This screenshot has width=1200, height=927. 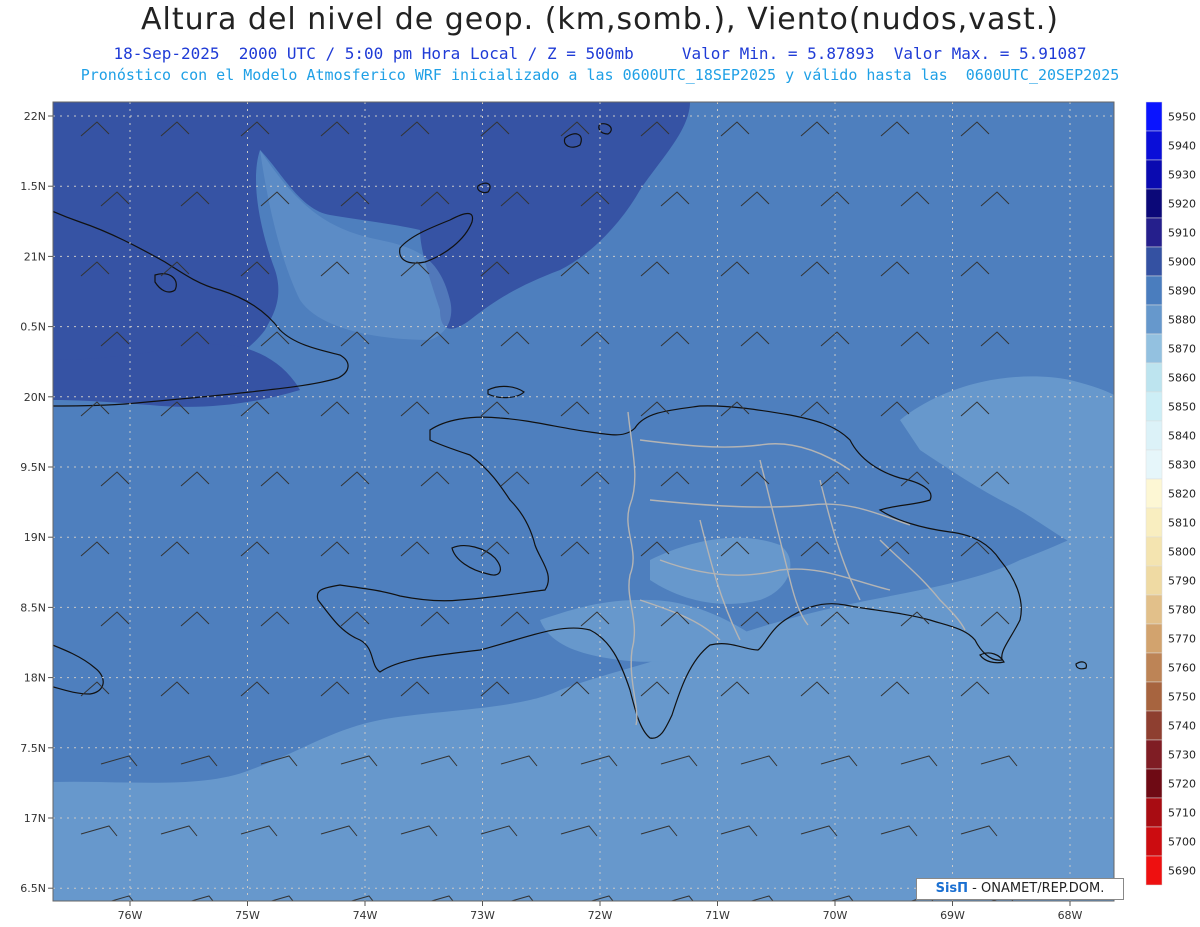 What do you see at coordinates (1182, 146) in the screenshot?
I see `colorbar-label: 5940` at bounding box center [1182, 146].